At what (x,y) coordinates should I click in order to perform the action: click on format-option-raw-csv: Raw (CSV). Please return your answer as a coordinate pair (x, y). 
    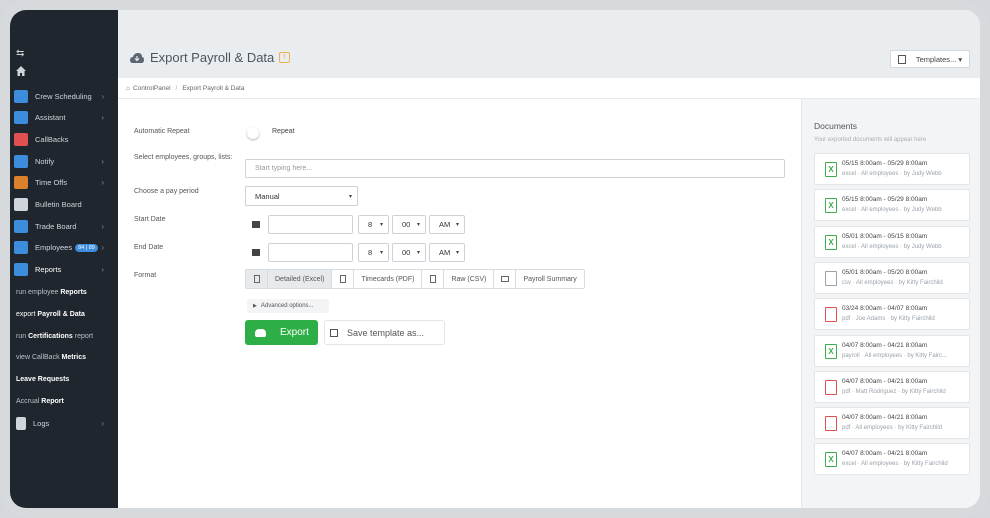
    Looking at the image, I should click on (458, 279).